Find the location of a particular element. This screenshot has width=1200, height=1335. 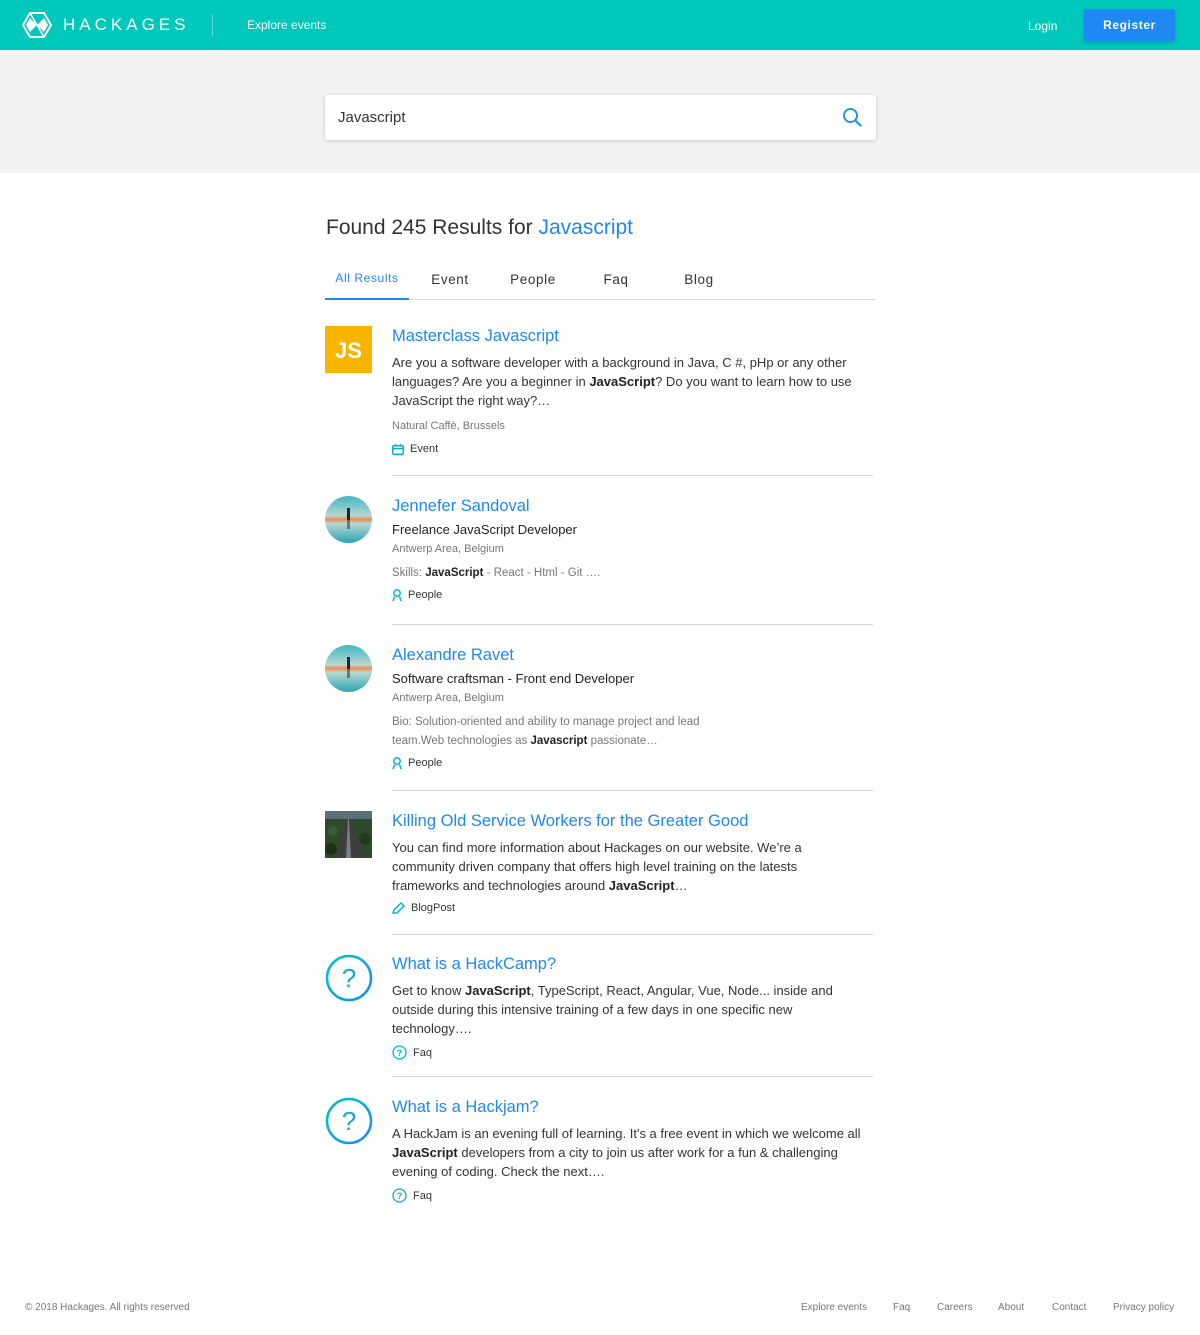

footer-link-about: About is located at coordinates (1011, 1307).